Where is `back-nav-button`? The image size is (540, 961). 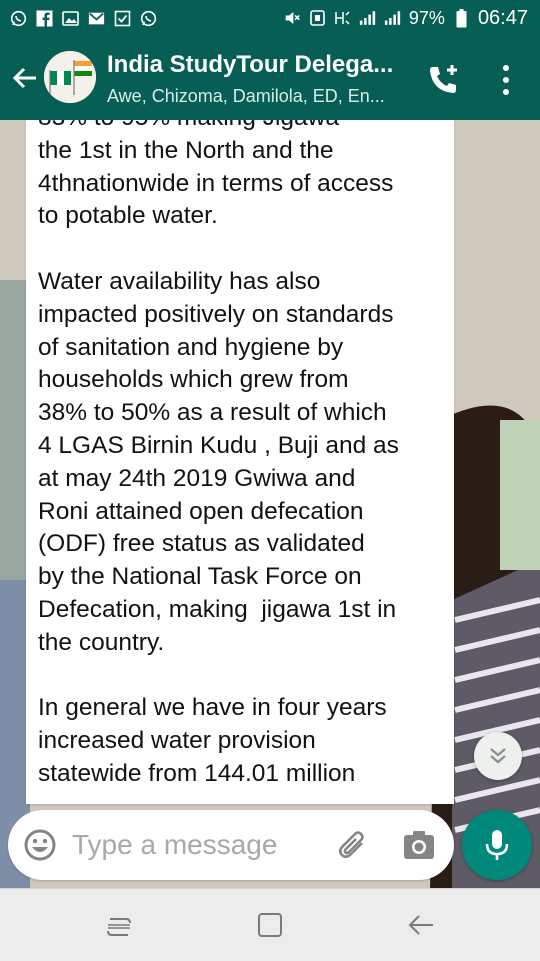 back-nav-button is located at coordinates (421, 925).